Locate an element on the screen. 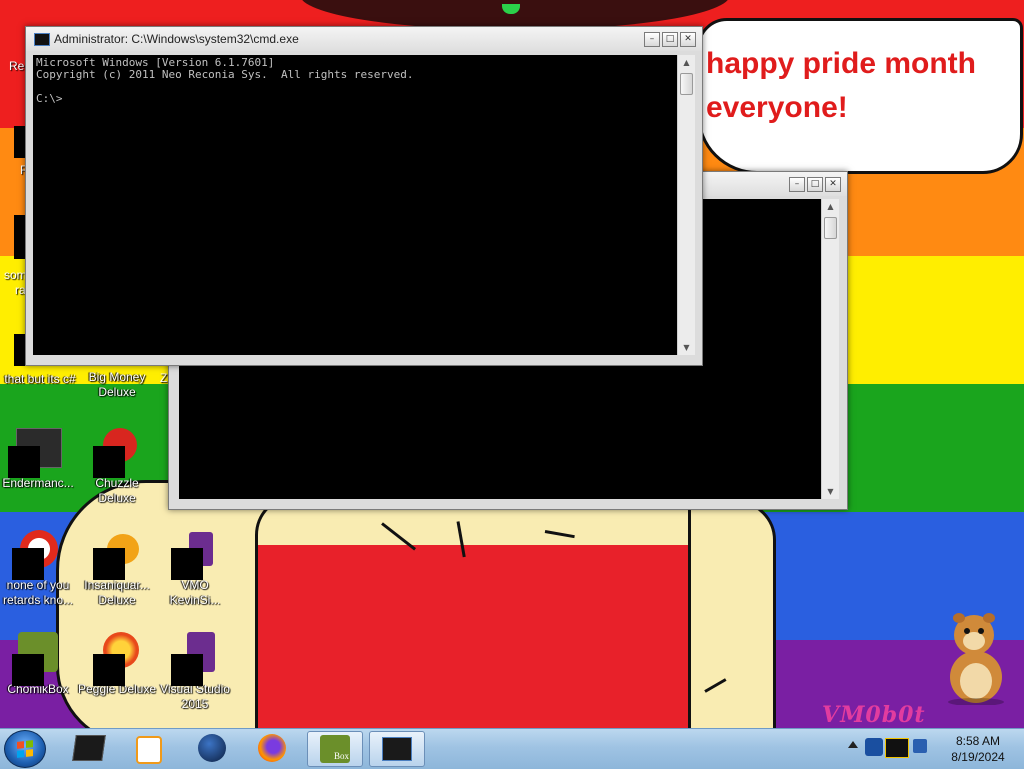 The image size is (1024, 769). start-button is located at coordinates (25, 749).